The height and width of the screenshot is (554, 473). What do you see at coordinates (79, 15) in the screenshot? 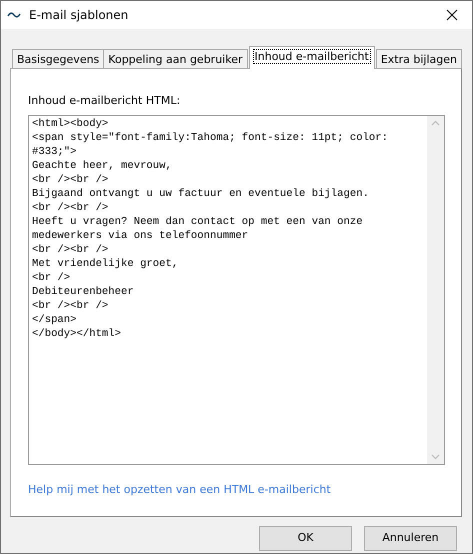
I see `window-title: E-mail sjablonen` at bounding box center [79, 15].